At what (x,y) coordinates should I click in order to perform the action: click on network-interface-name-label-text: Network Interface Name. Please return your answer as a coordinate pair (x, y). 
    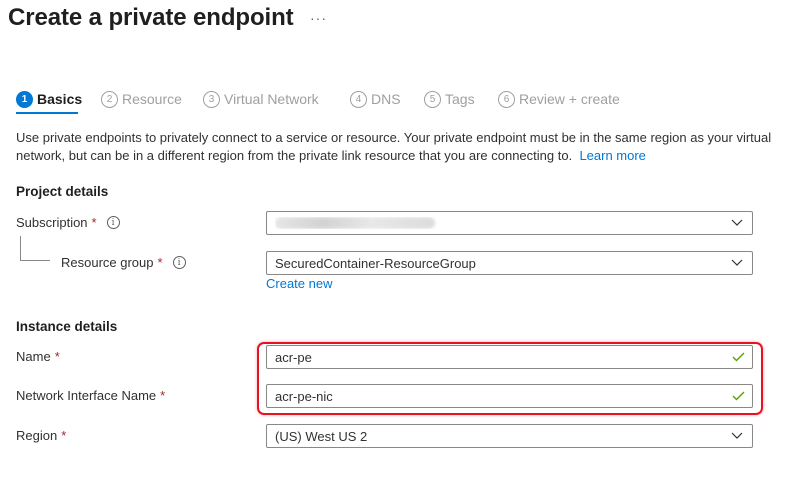
    Looking at the image, I should click on (86, 395).